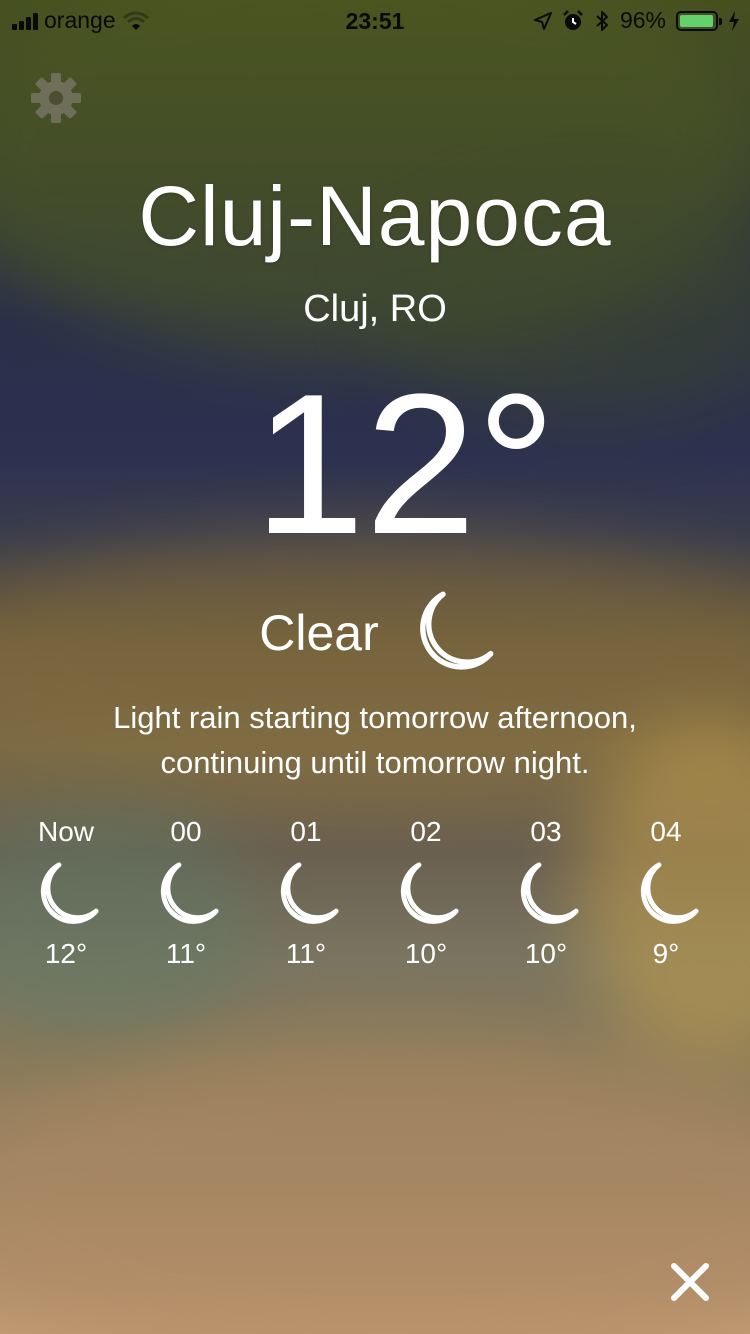 This screenshot has width=750, height=1334. What do you see at coordinates (696, 20) in the screenshot?
I see `battery-fill` at bounding box center [696, 20].